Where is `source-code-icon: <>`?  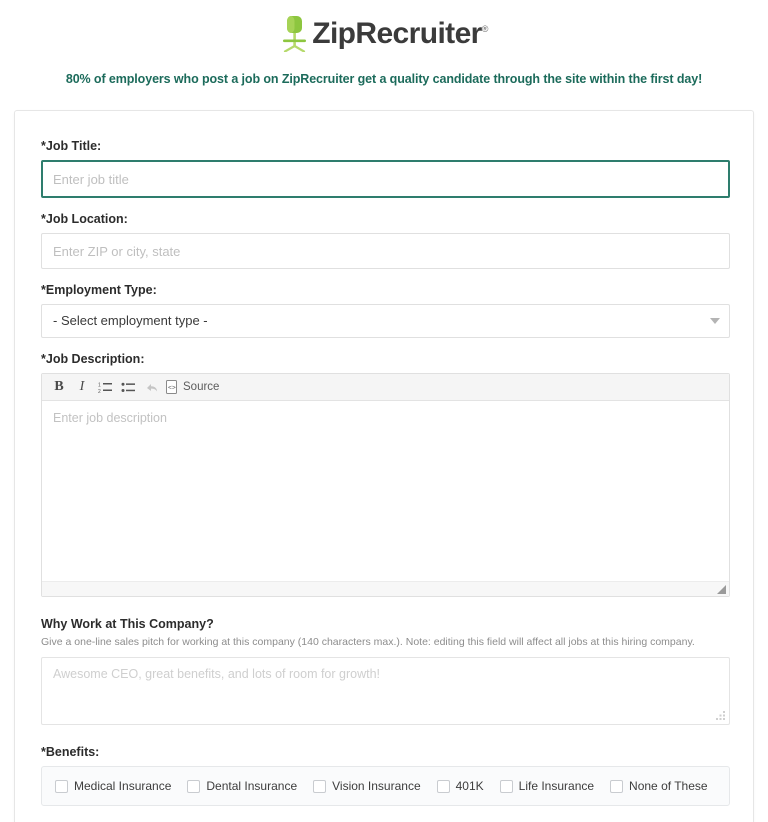
source-code-icon: <> is located at coordinates (171, 387).